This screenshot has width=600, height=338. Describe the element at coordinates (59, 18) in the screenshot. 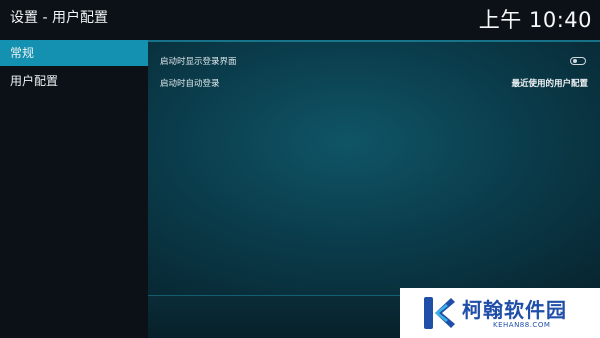

I see `window-title: 设置 - 用户配置` at that location.